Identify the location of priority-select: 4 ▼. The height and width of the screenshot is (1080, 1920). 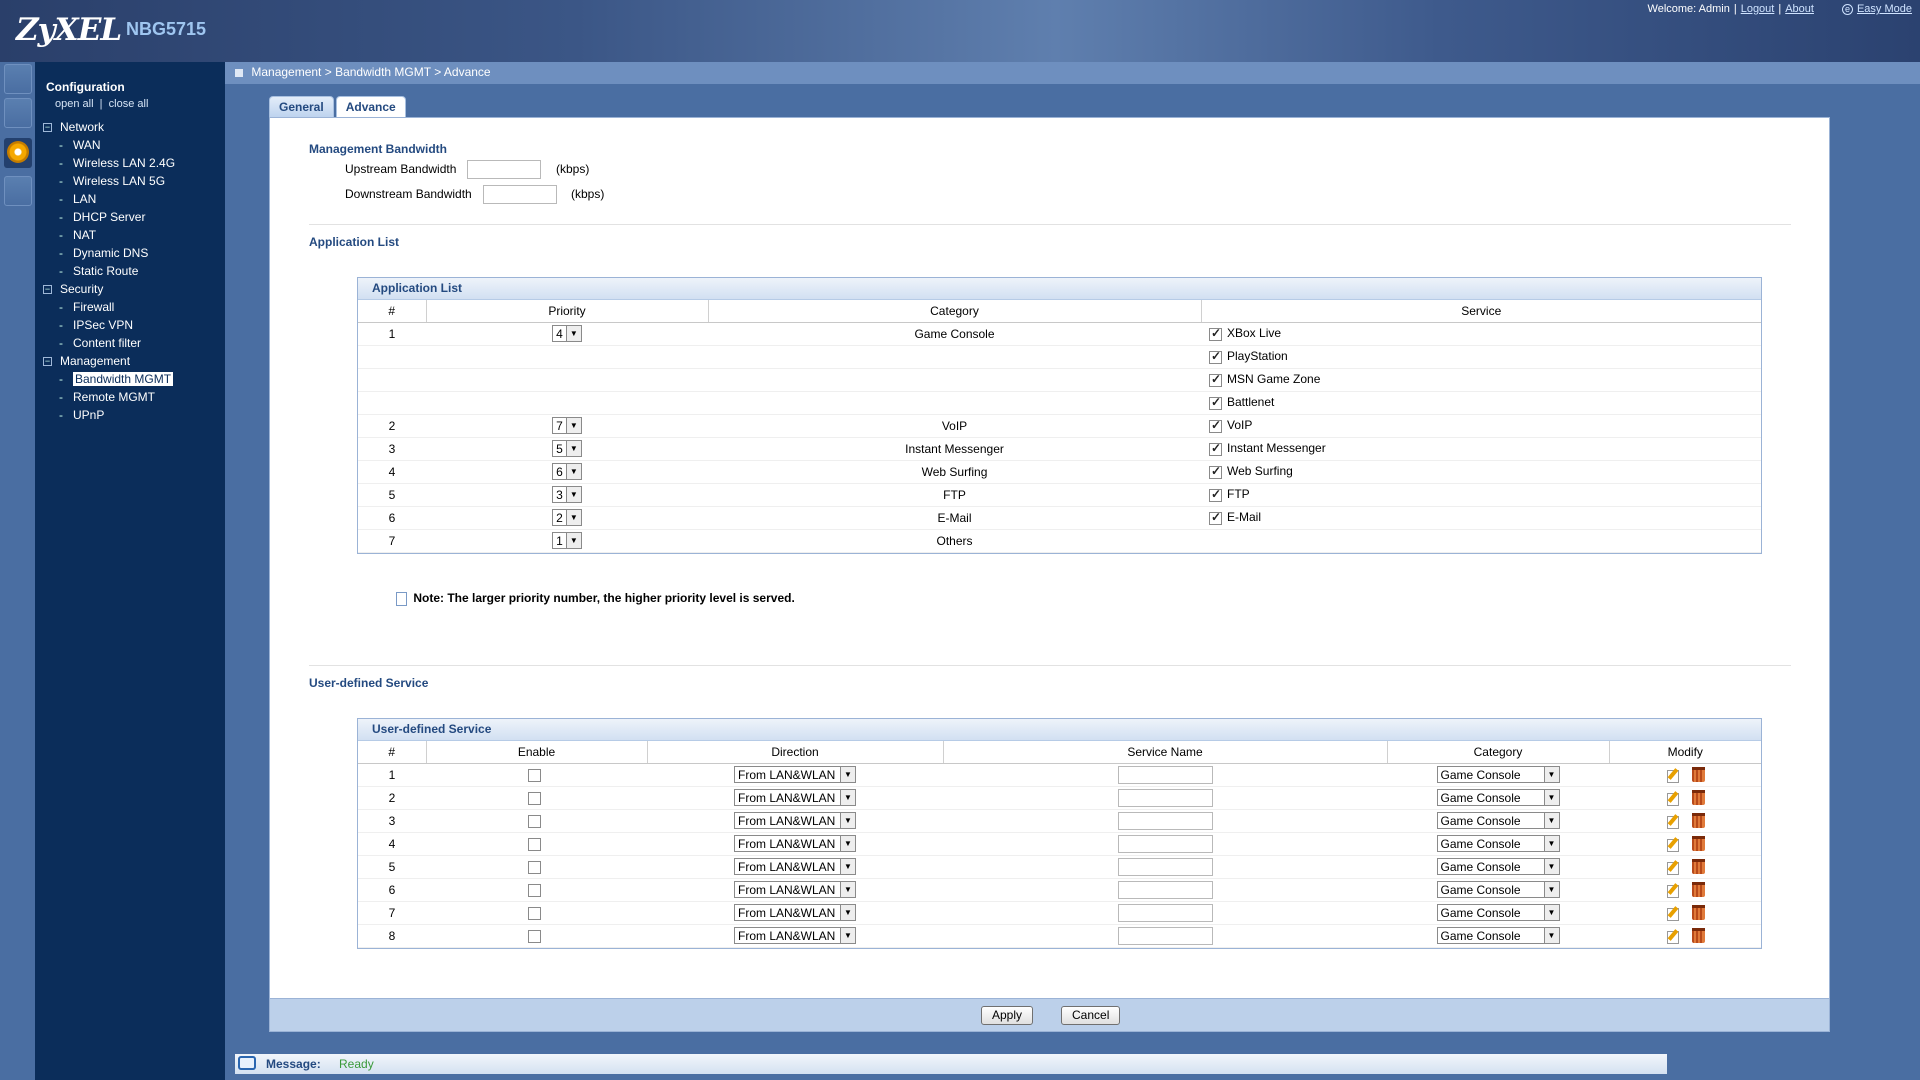
(567, 333).